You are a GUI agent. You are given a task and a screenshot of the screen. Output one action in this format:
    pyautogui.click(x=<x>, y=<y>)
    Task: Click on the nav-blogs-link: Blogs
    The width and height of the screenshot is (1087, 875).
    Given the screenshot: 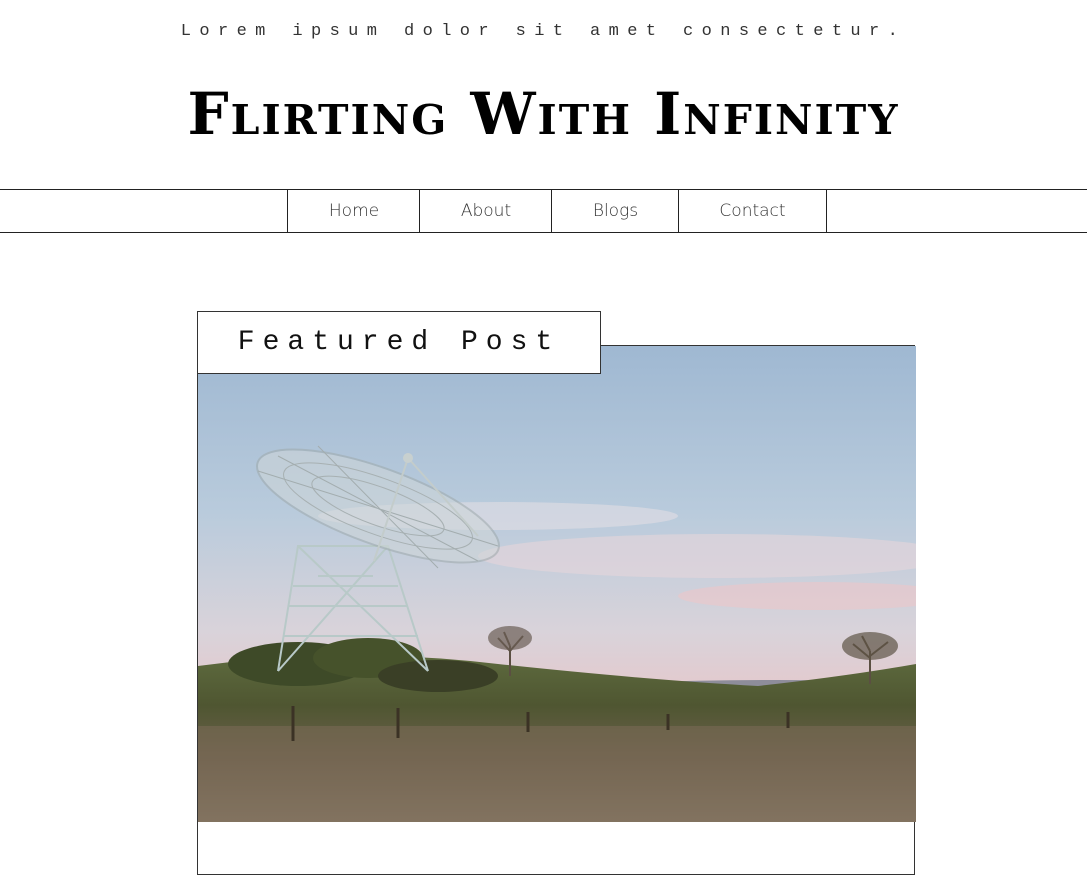 What is the action you would take?
    pyautogui.click(x=615, y=211)
    